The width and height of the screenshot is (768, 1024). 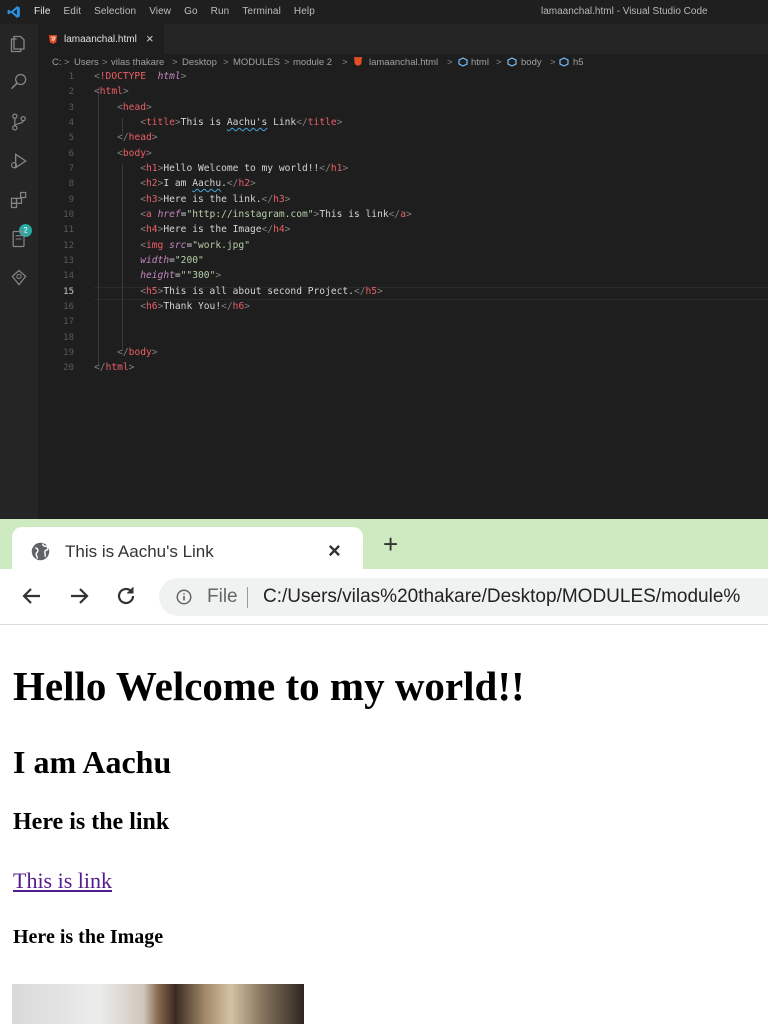 What do you see at coordinates (86, 62) in the screenshot?
I see `breadcrumb-item: Users` at bounding box center [86, 62].